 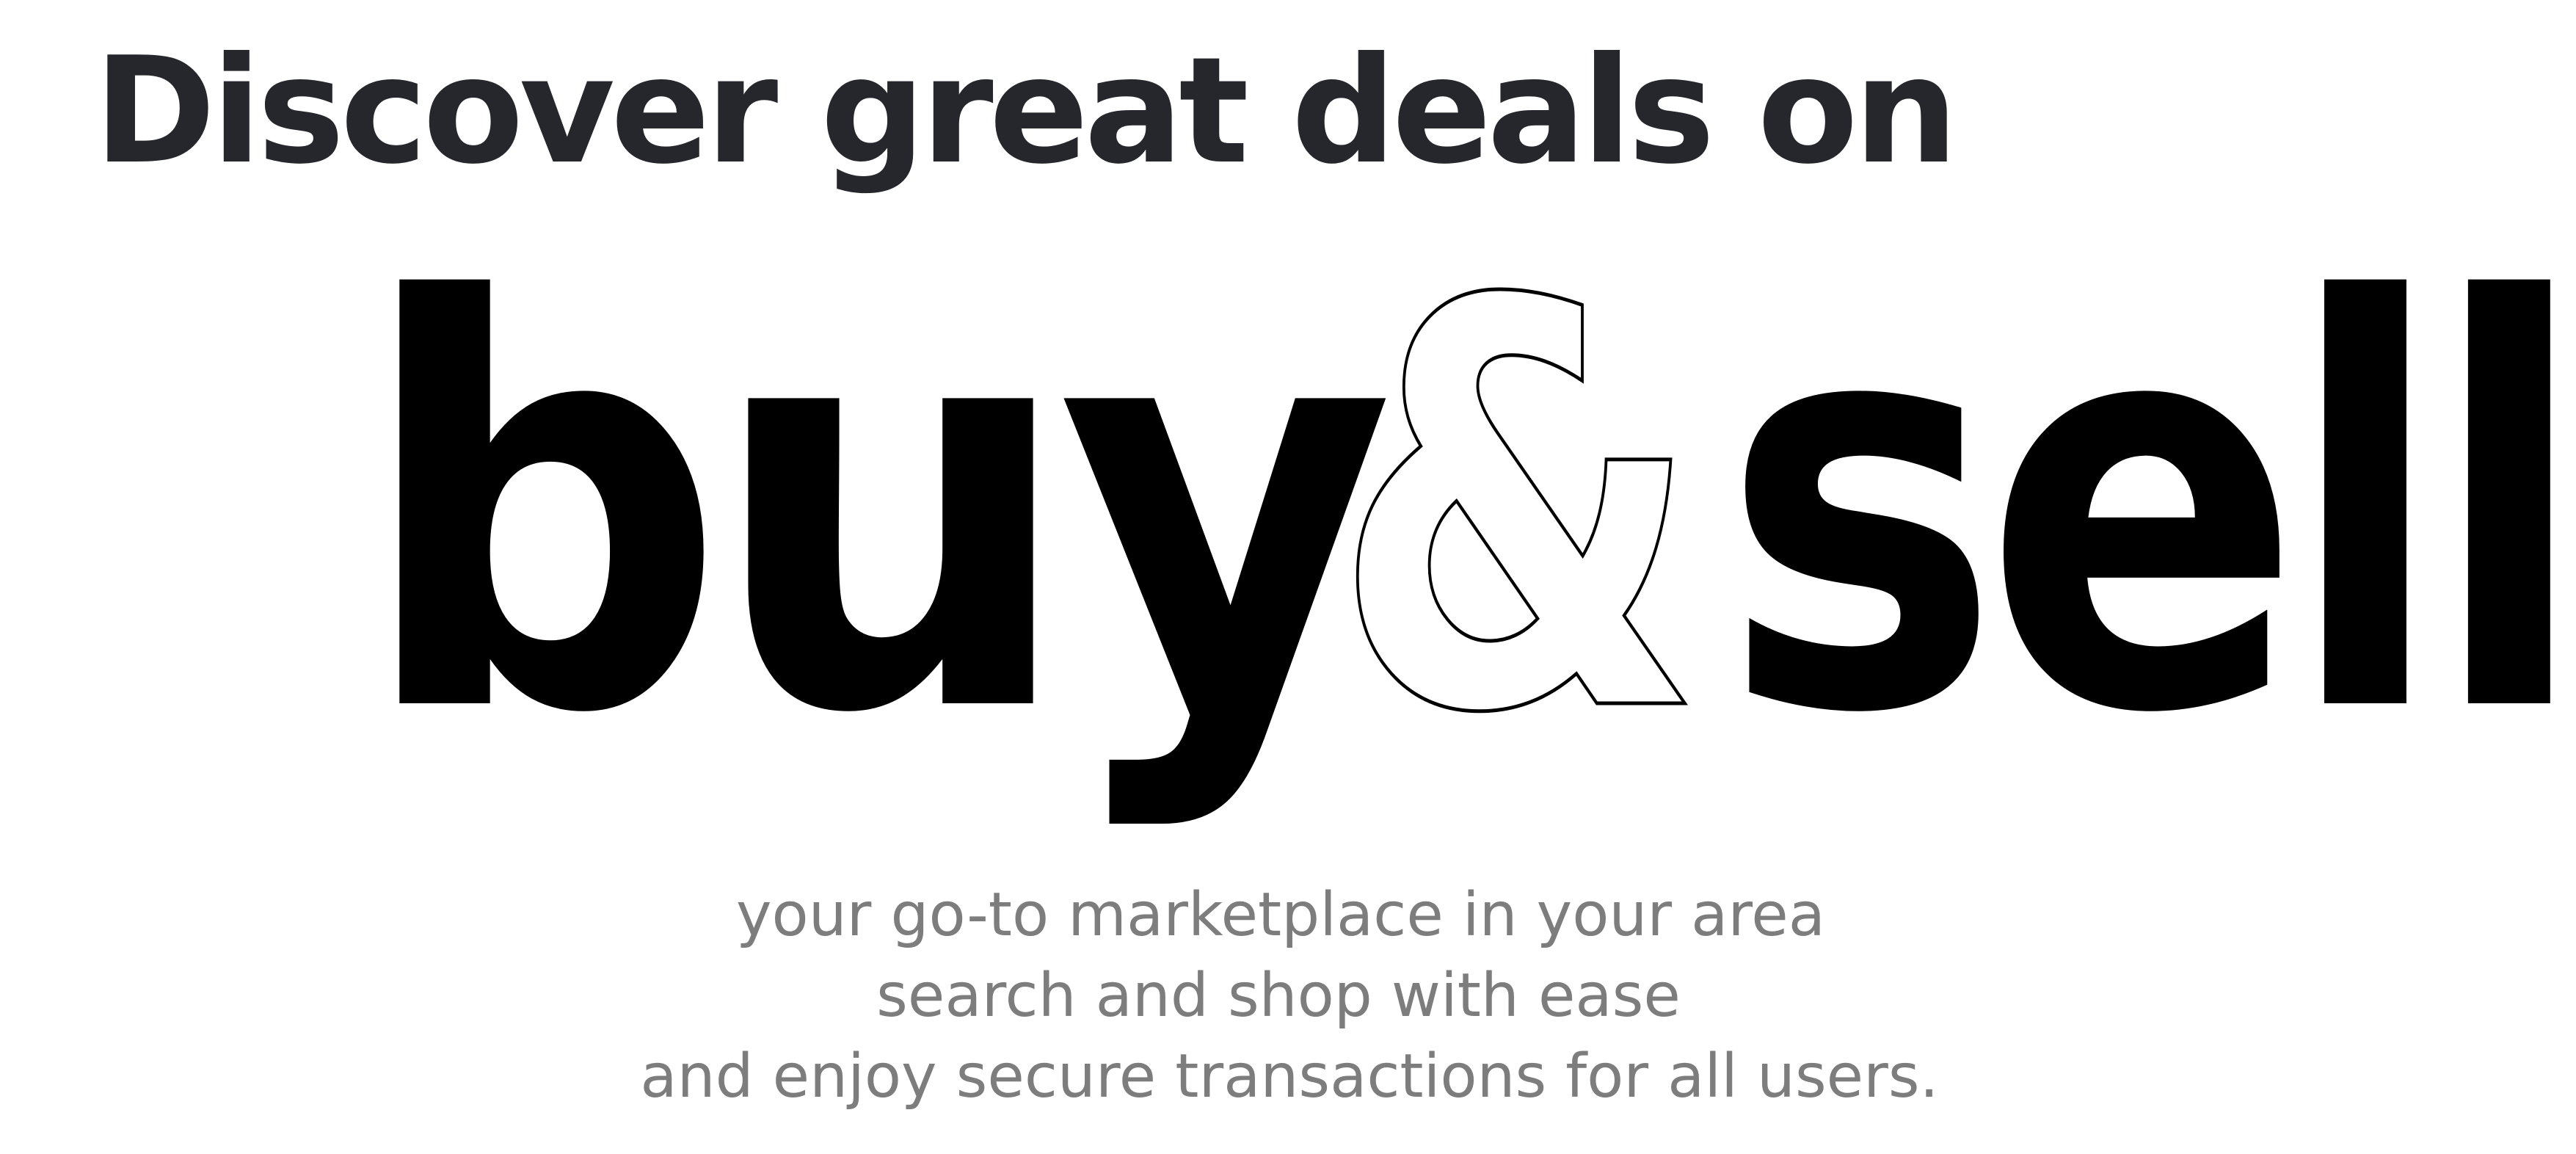 What do you see at coordinates (1280, 915) in the screenshot?
I see `tagline-line-1: your go-to marketplace in your area` at bounding box center [1280, 915].